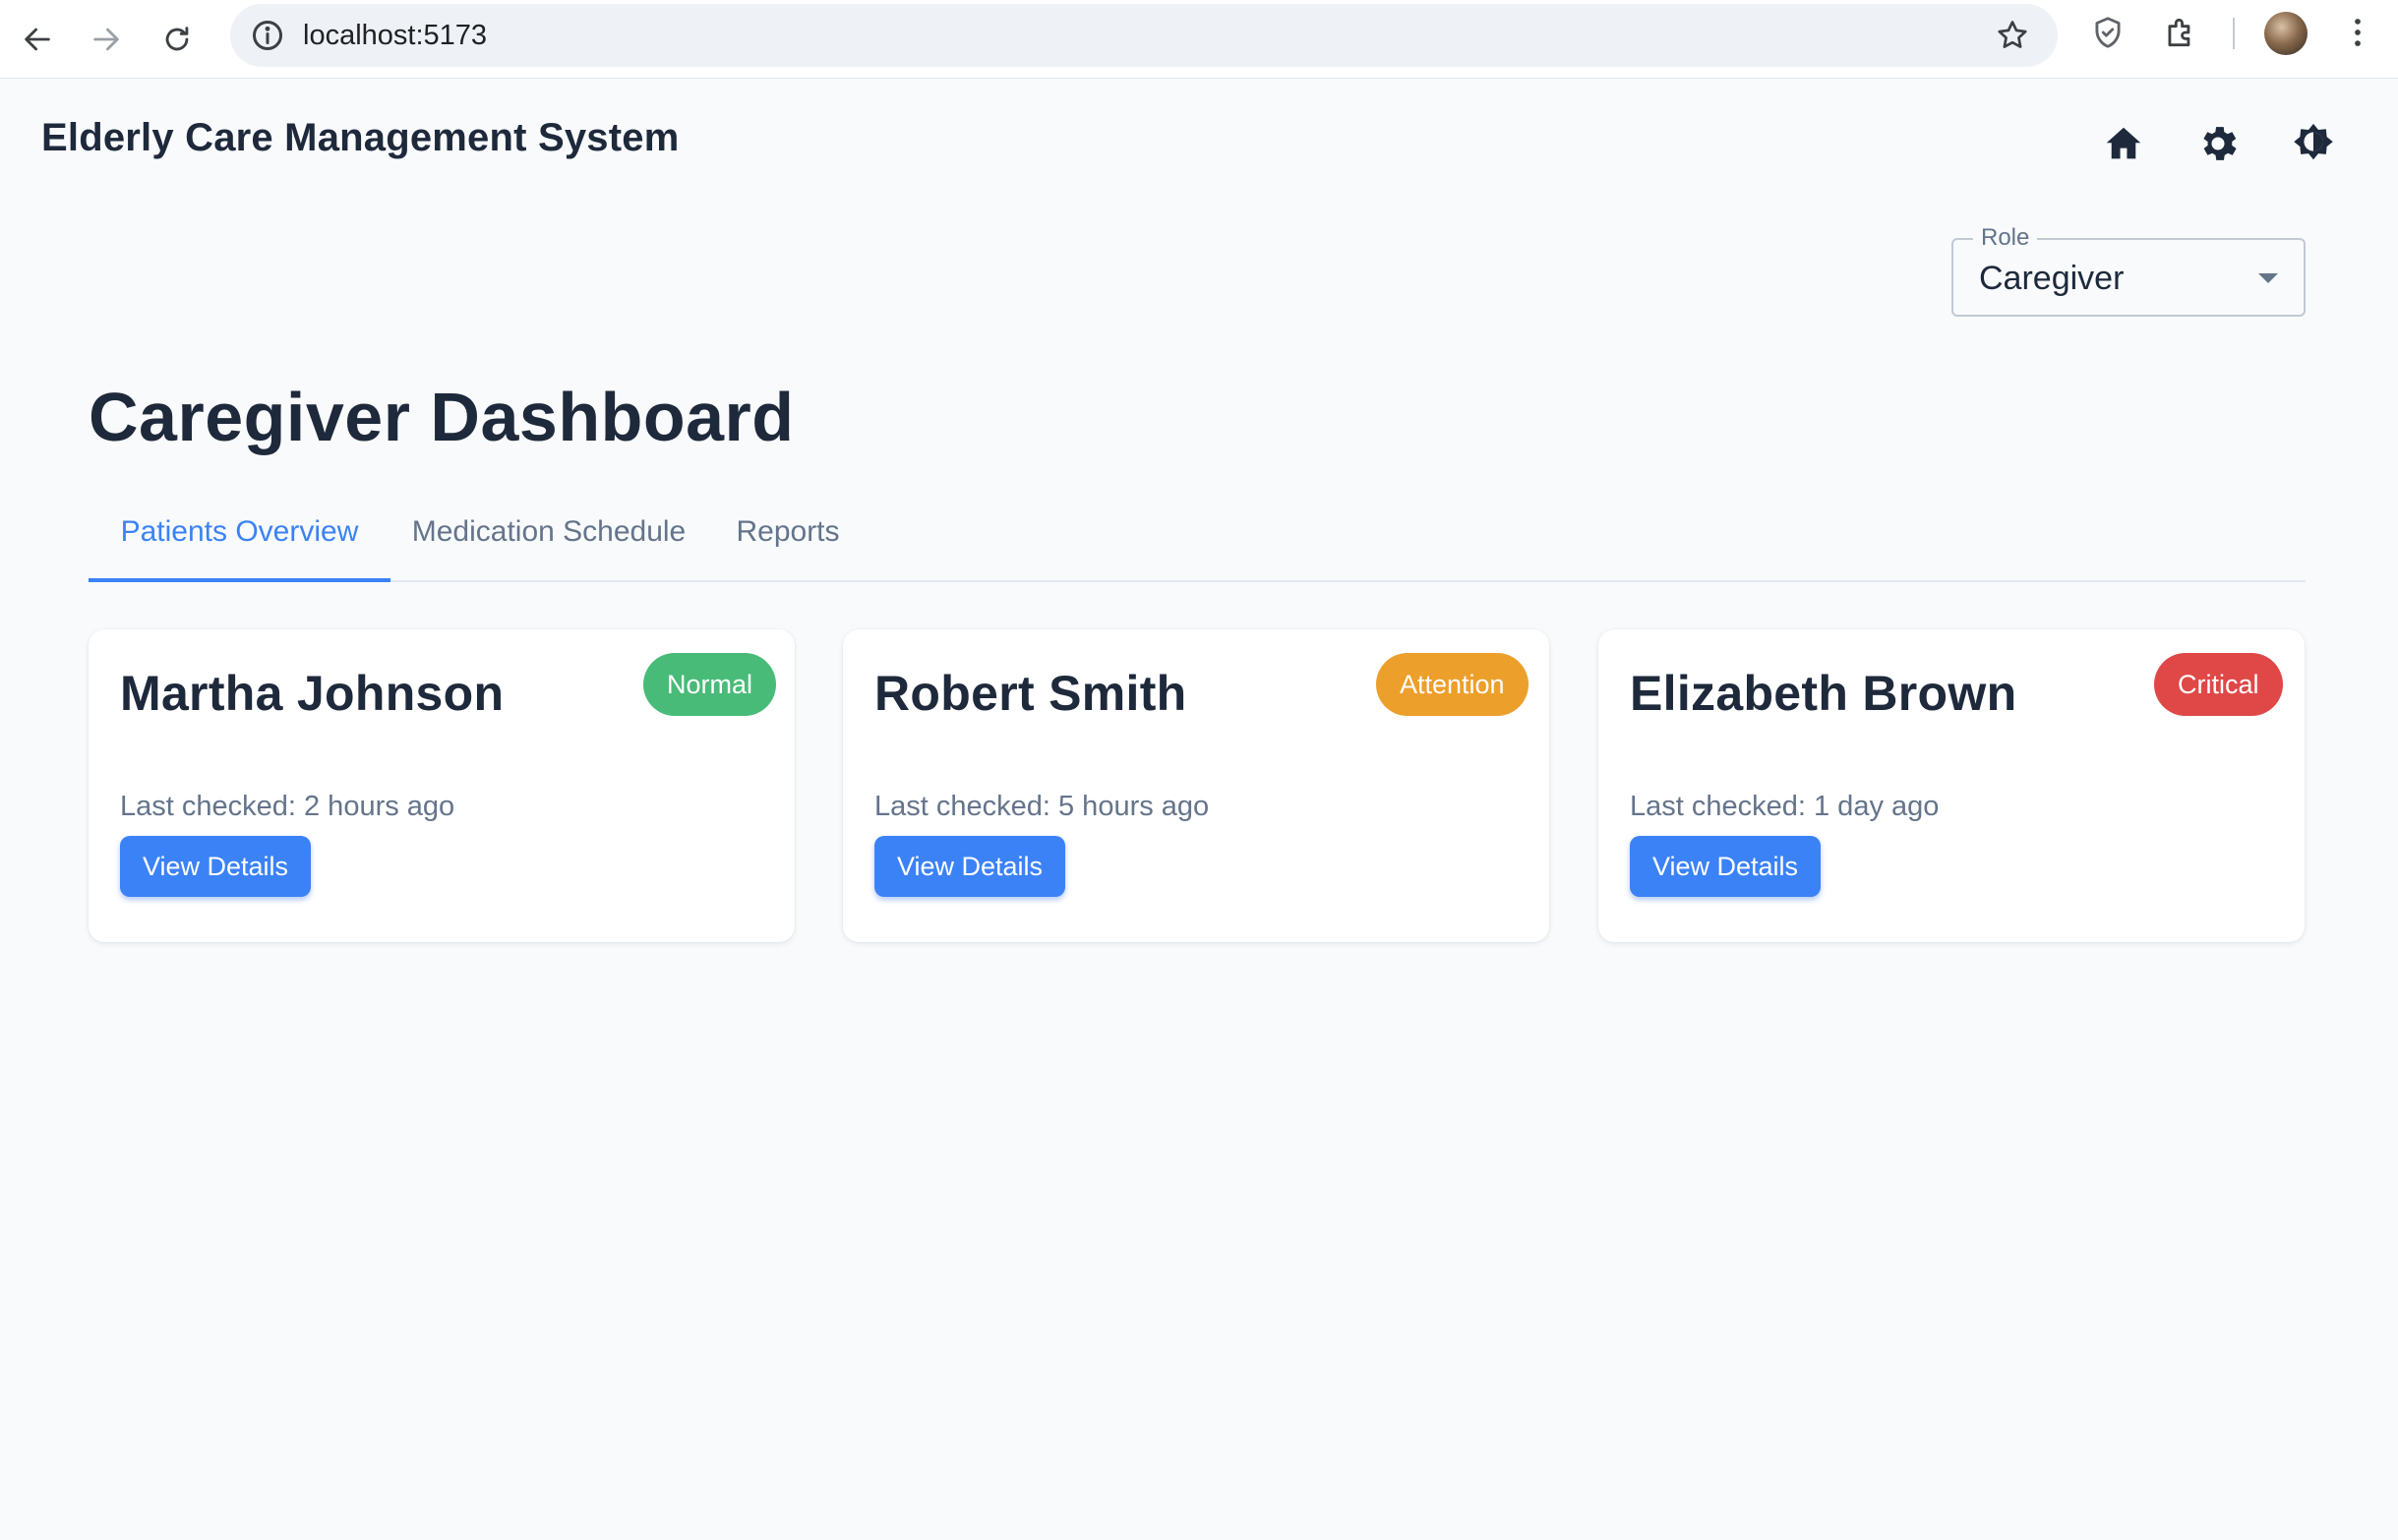 The image size is (2398, 1540). What do you see at coordinates (788, 542) in the screenshot?
I see `tab-reports: Reports` at bounding box center [788, 542].